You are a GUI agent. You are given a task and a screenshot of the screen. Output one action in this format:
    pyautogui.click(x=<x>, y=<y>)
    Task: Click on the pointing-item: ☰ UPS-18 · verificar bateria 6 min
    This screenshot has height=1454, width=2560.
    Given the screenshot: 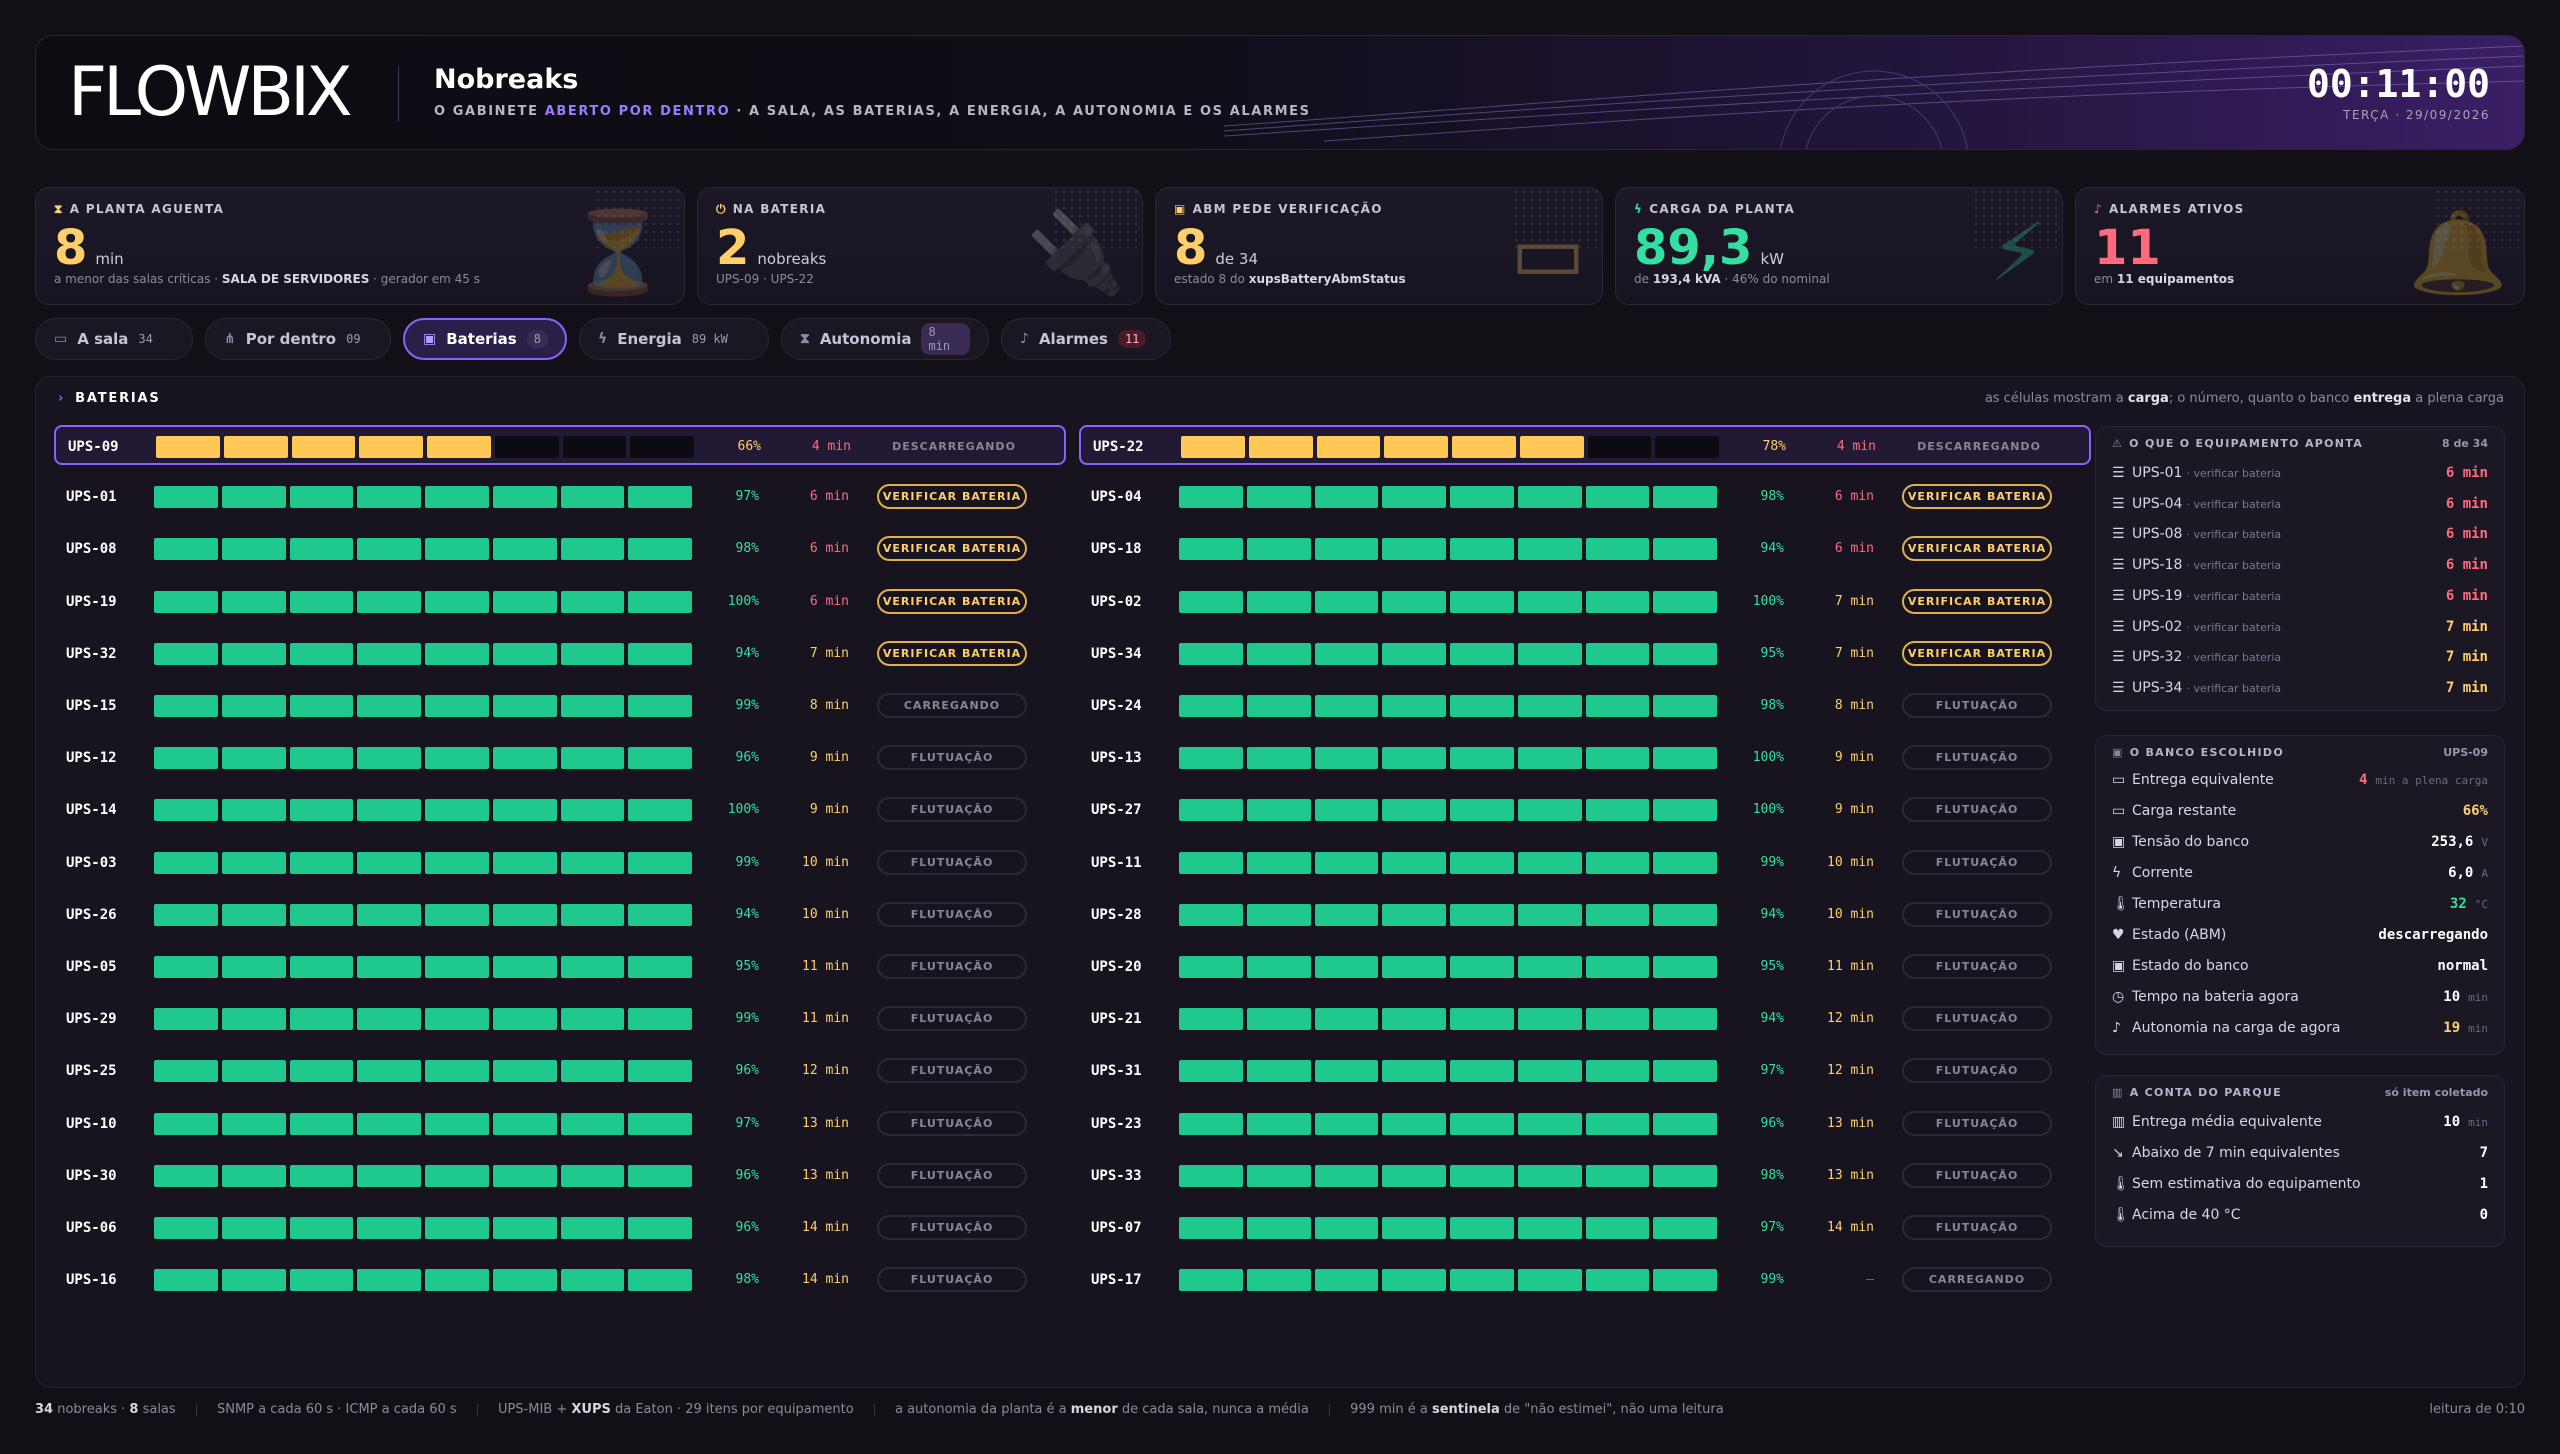 What is the action you would take?
    pyautogui.click(x=2300, y=567)
    